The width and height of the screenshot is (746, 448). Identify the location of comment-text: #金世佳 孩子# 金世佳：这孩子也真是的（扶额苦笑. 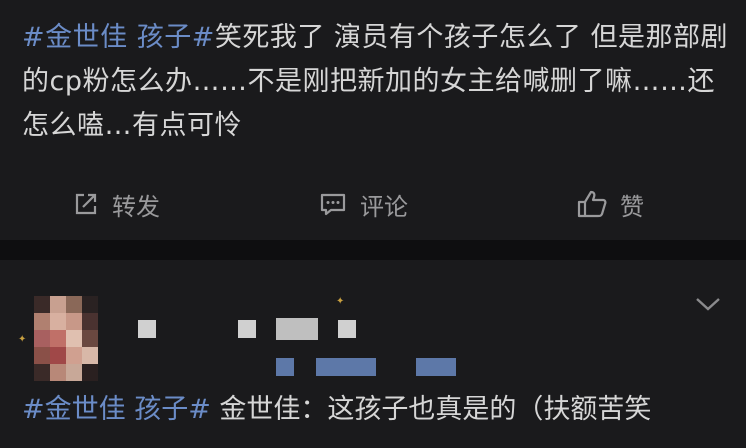
(382, 410).